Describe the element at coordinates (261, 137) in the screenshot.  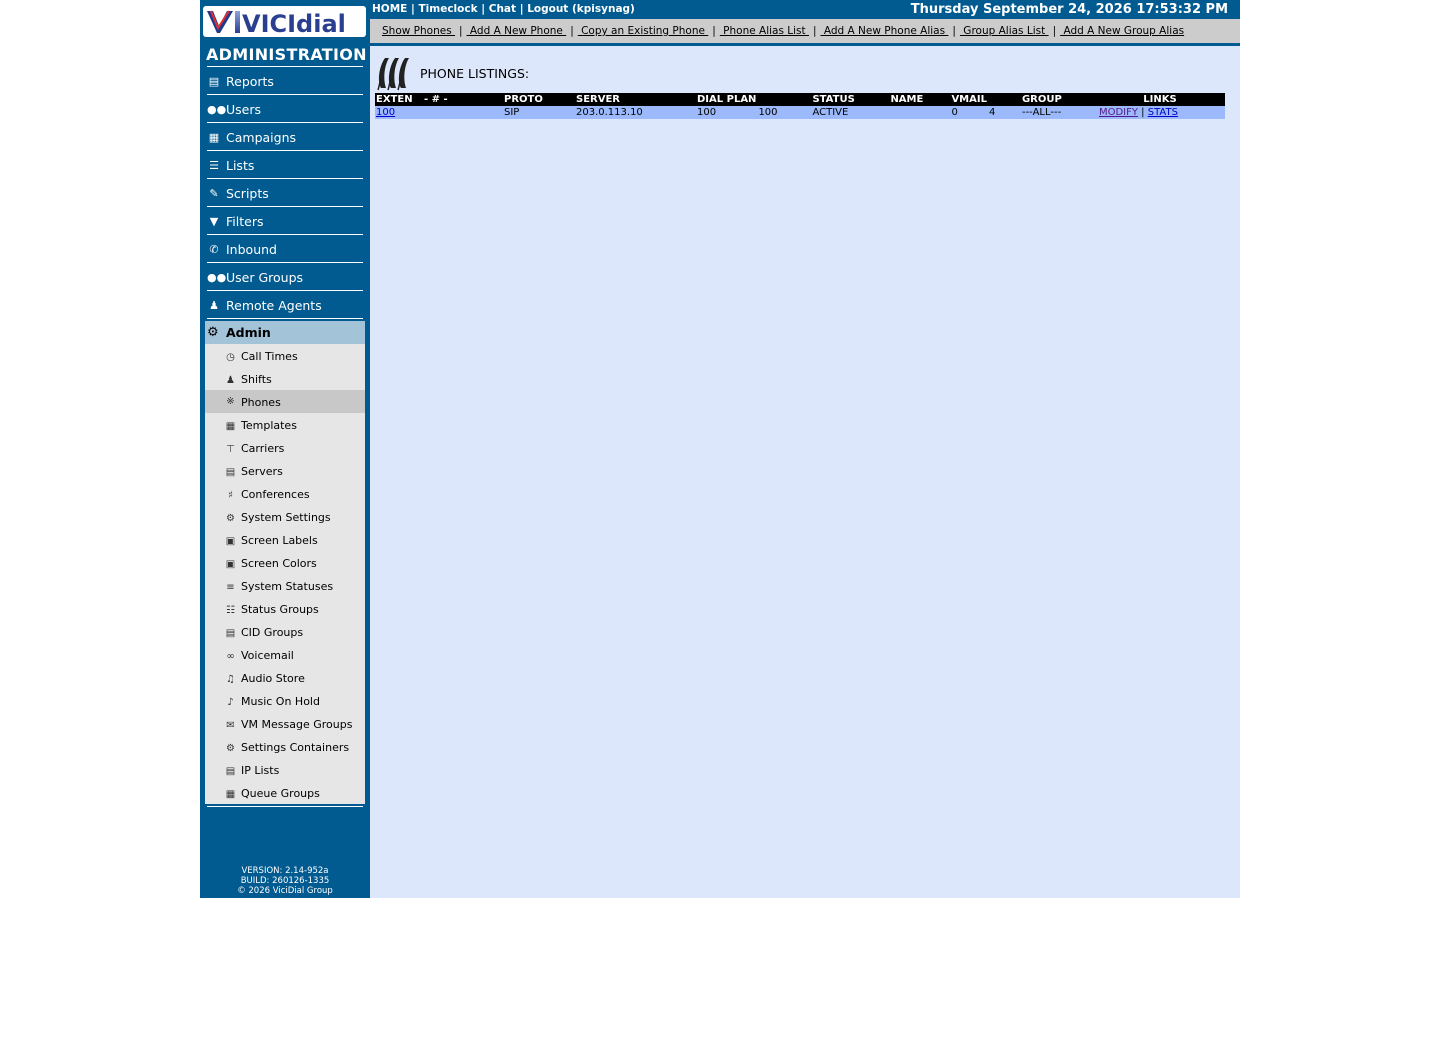
I see `nav-label: Campaigns` at that location.